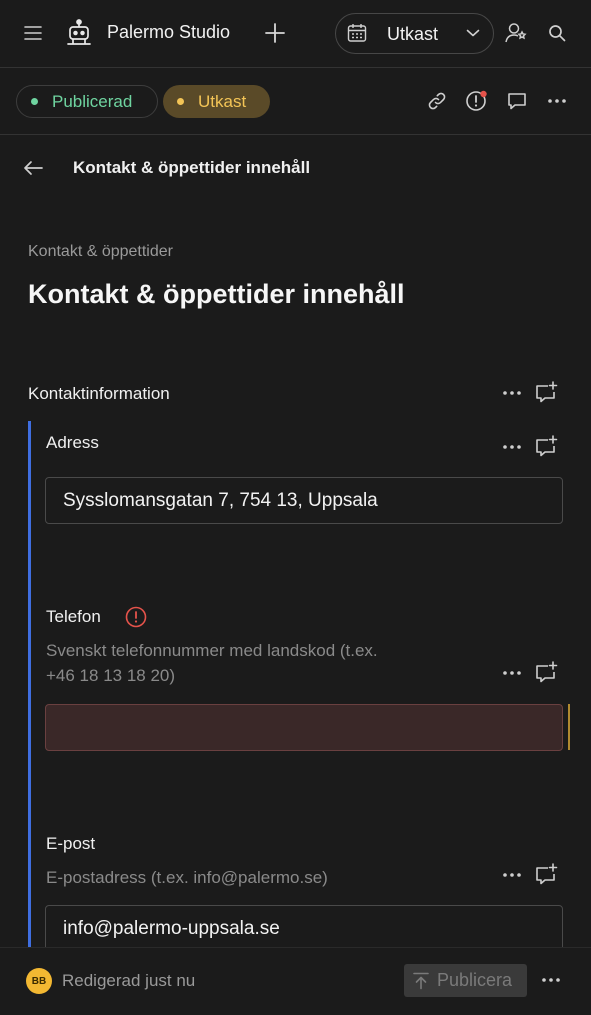 The width and height of the screenshot is (591, 1015). I want to click on user-settings-icon, so click(516, 33).